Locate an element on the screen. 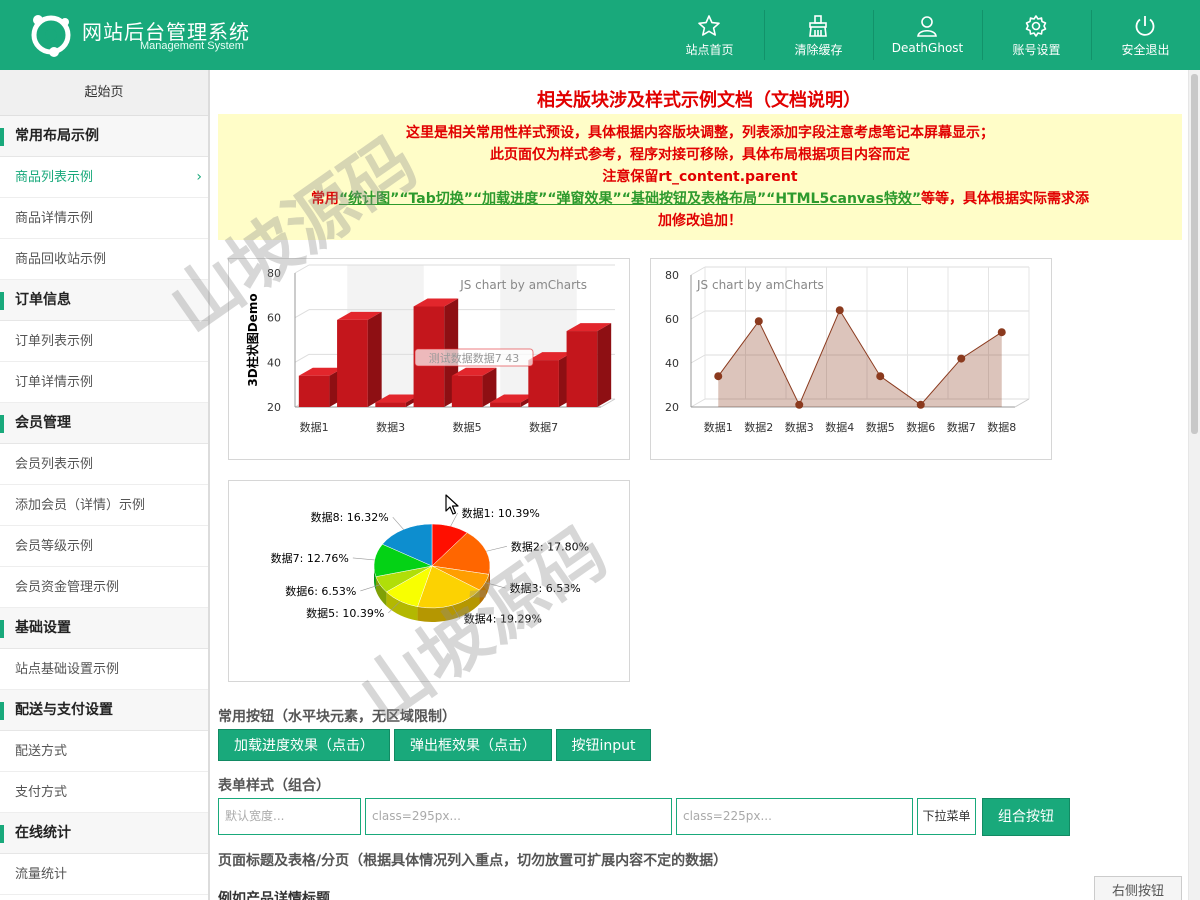 The image size is (1200, 900). sidebar-item-traffic: 流量统计 is located at coordinates (104, 874).